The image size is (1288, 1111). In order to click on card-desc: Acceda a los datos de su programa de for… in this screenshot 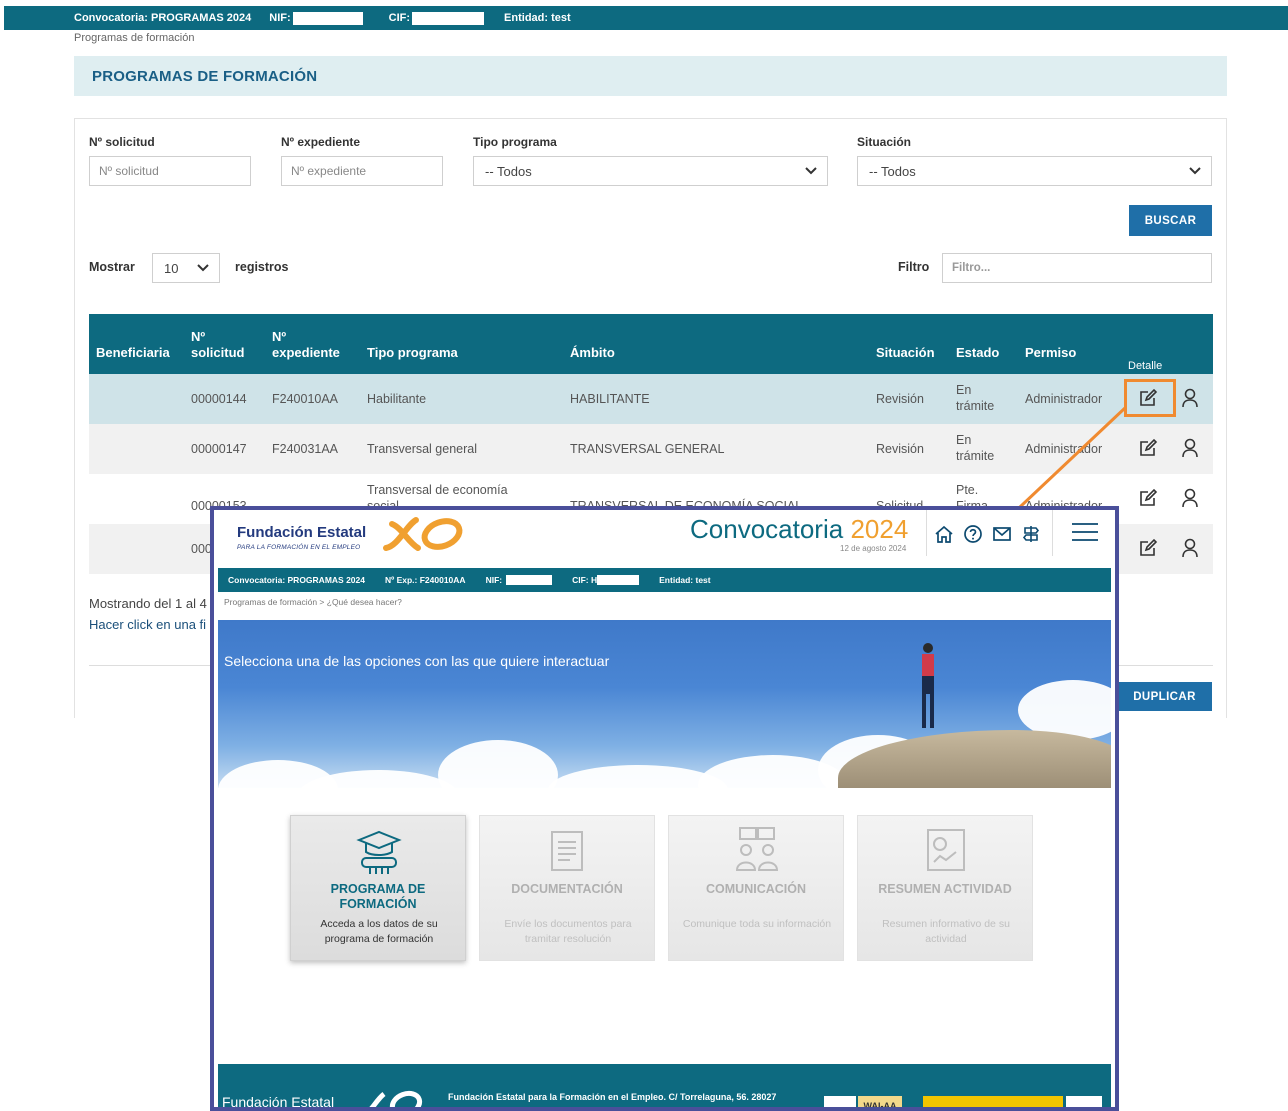, I will do `click(379, 931)`.